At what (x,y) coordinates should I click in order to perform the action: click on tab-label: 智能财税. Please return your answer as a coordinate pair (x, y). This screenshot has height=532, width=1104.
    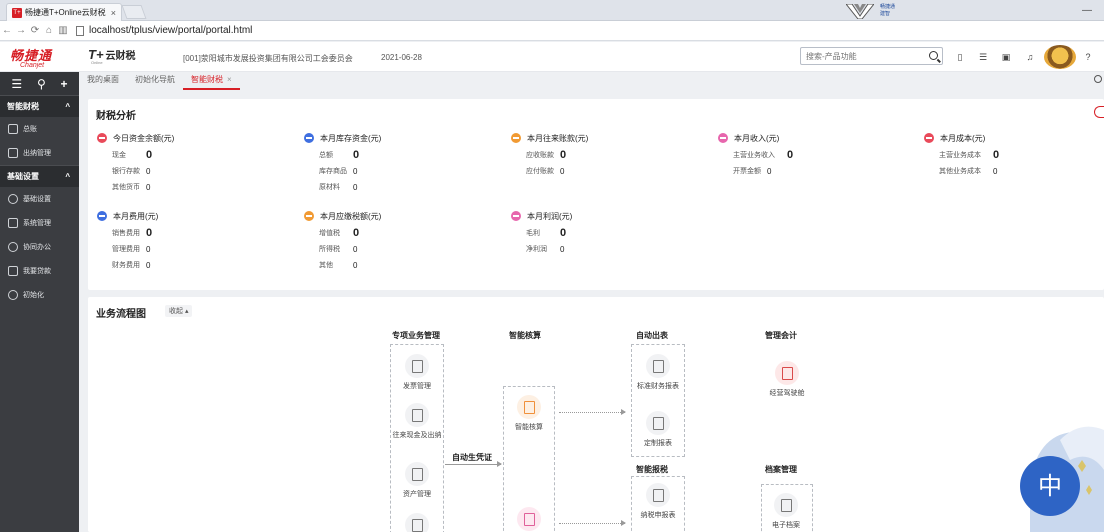
    Looking at the image, I should click on (207, 79).